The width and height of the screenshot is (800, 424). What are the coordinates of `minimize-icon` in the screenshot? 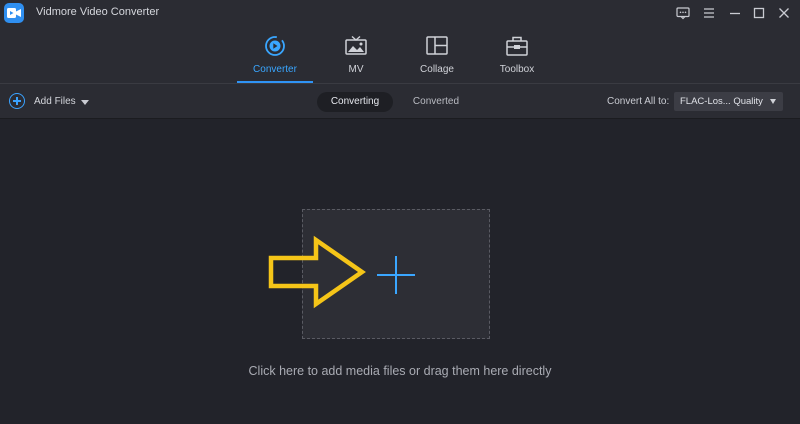 It's located at (735, 13).